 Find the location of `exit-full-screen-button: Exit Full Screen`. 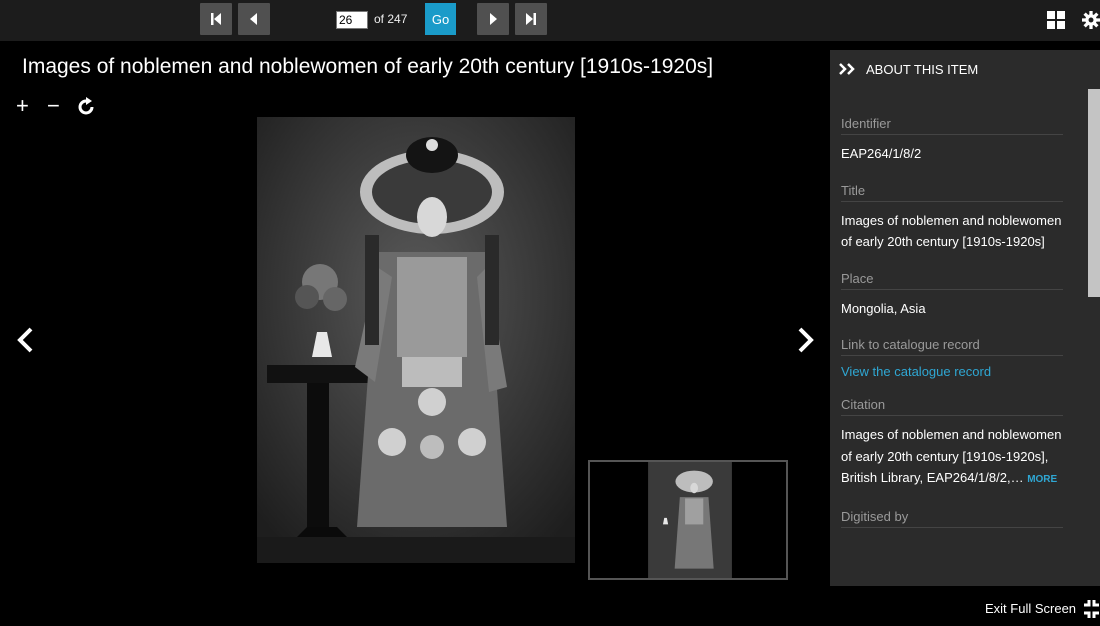

exit-full-screen-button: Exit Full Screen is located at coordinates (1030, 608).